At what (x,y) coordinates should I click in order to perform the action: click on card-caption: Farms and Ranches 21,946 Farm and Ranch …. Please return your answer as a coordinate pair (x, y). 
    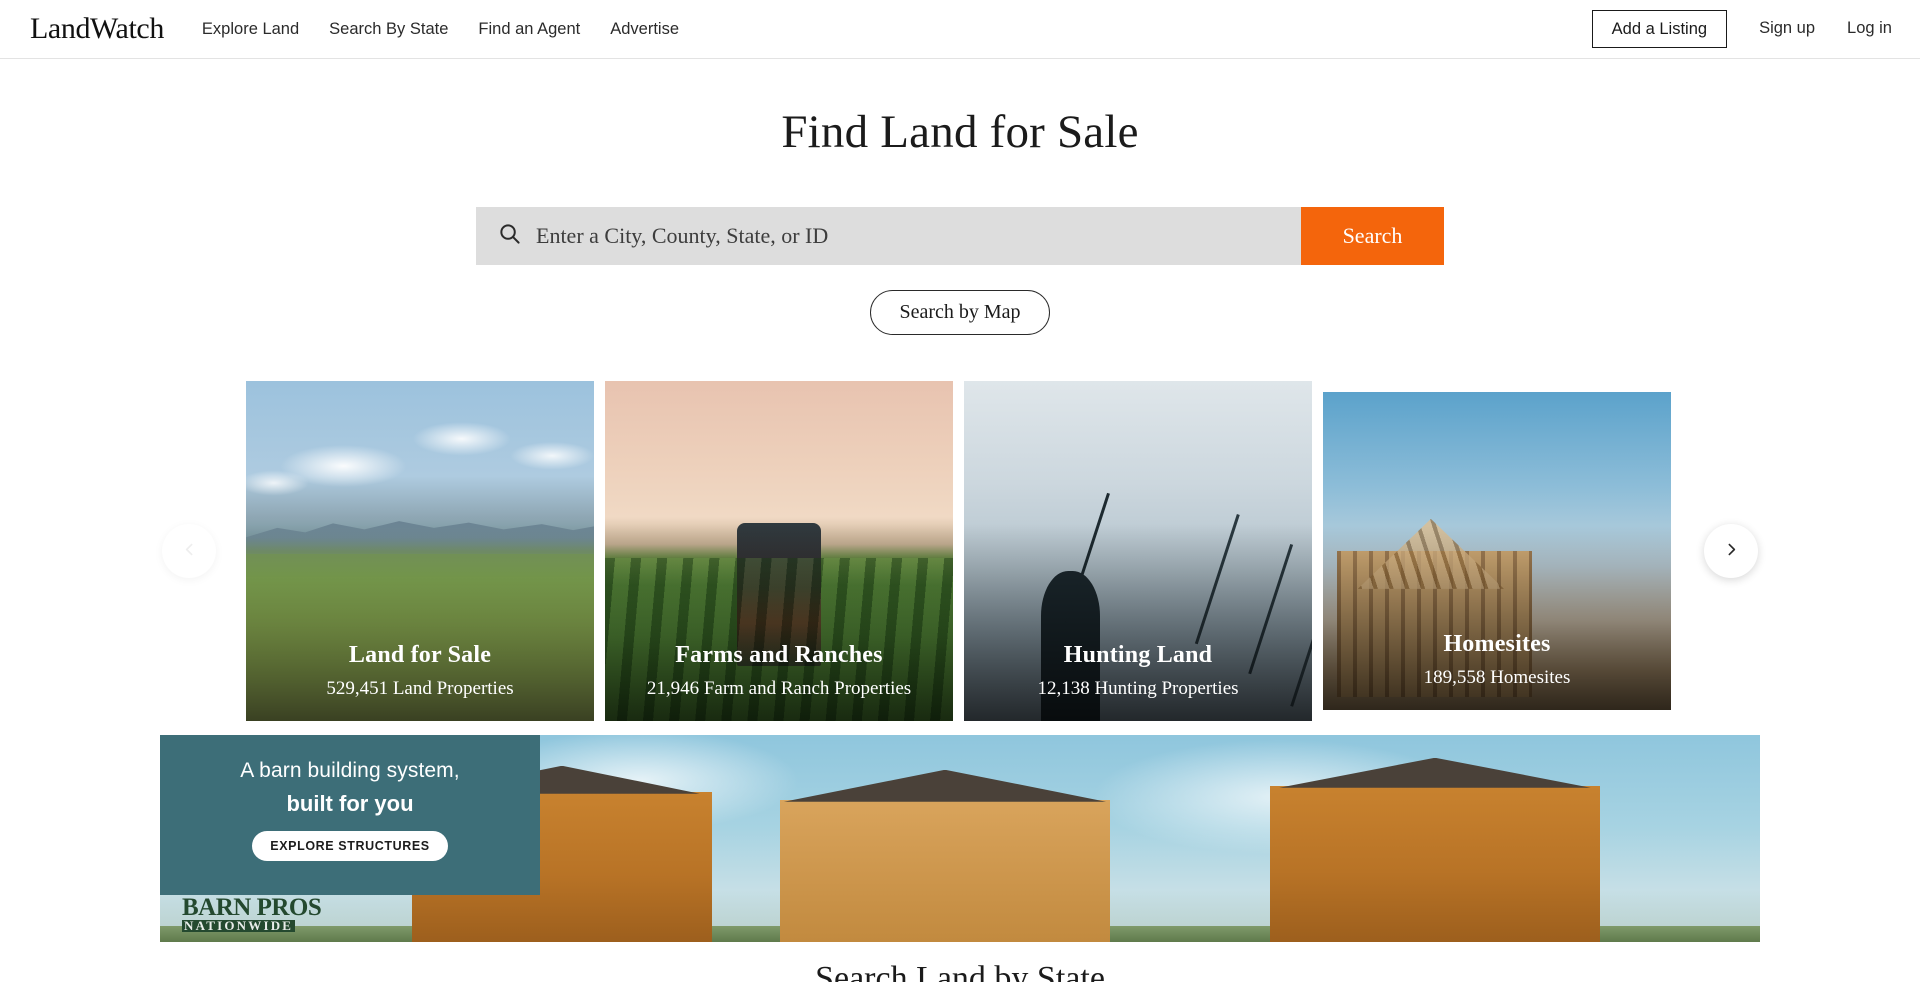
    Looking at the image, I should click on (779, 671).